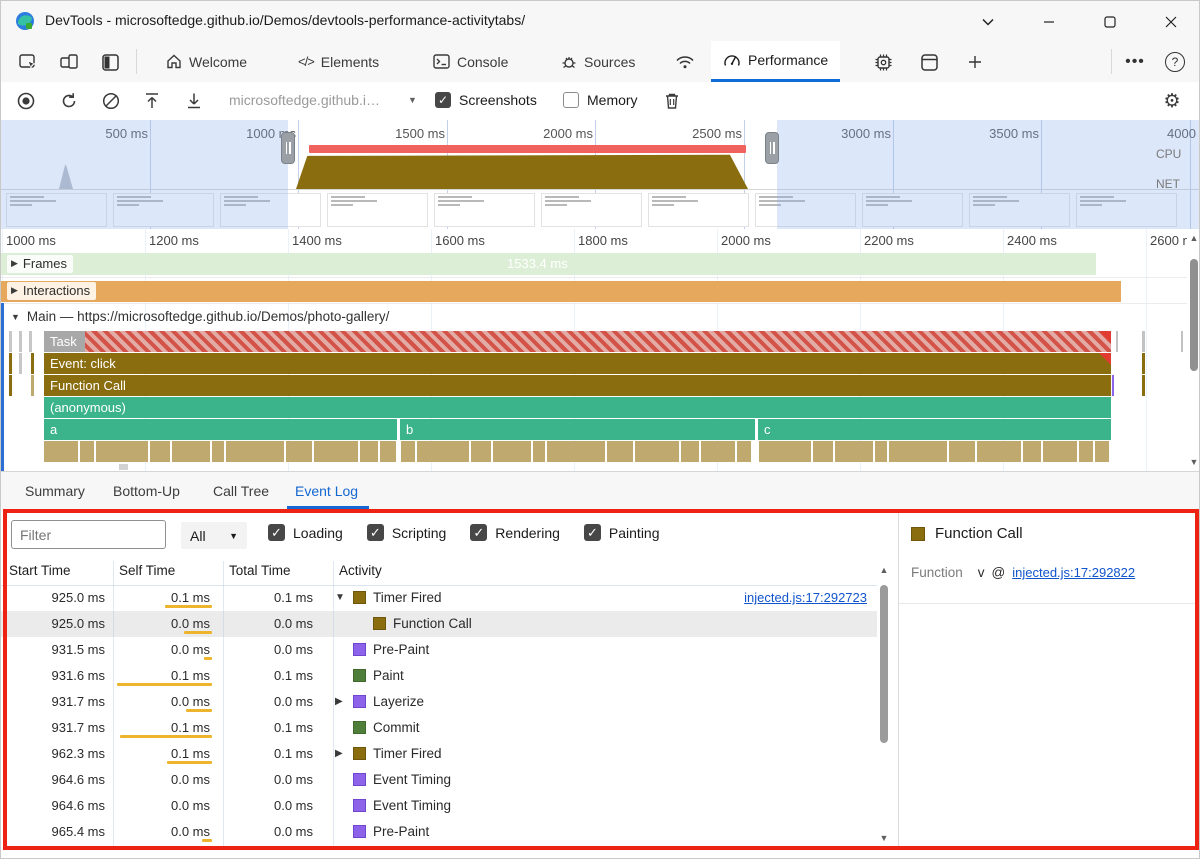 The height and width of the screenshot is (859, 1200). Describe the element at coordinates (241, 491) in the screenshot. I see `tab-call-tree: Call Tree` at that location.